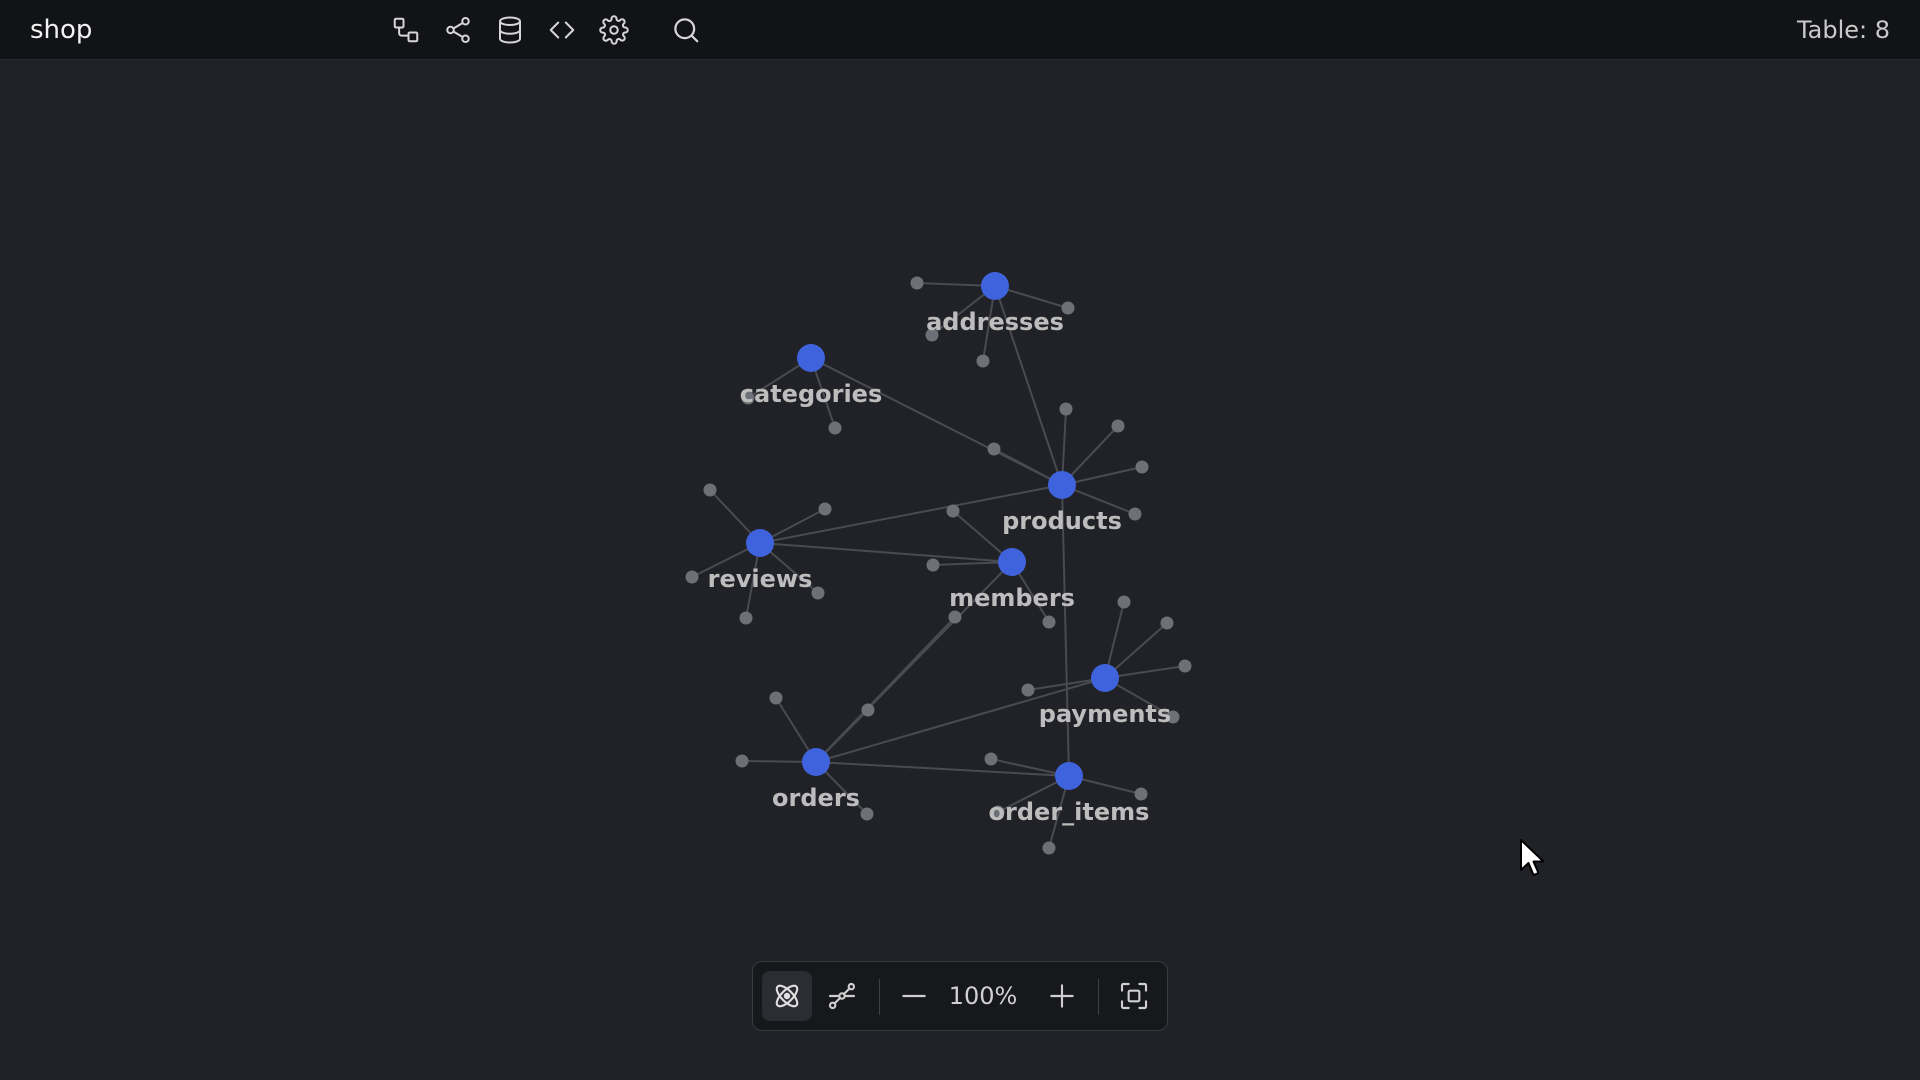 This screenshot has width=1920, height=1080. What do you see at coordinates (1012, 598) in the screenshot?
I see `table-label-members: members` at bounding box center [1012, 598].